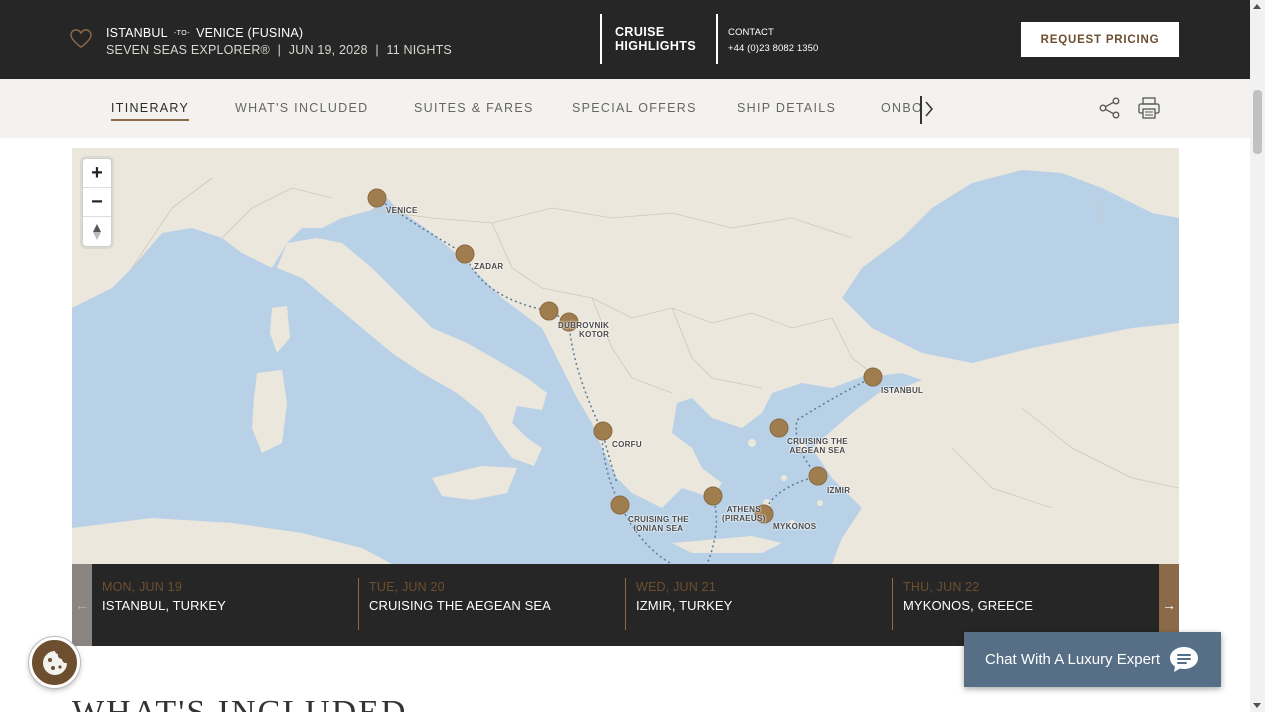 The width and height of the screenshot is (1265, 712). What do you see at coordinates (328, 50) in the screenshot?
I see `sail-date: JUN 19, 2028` at bounding box center [328, 50].